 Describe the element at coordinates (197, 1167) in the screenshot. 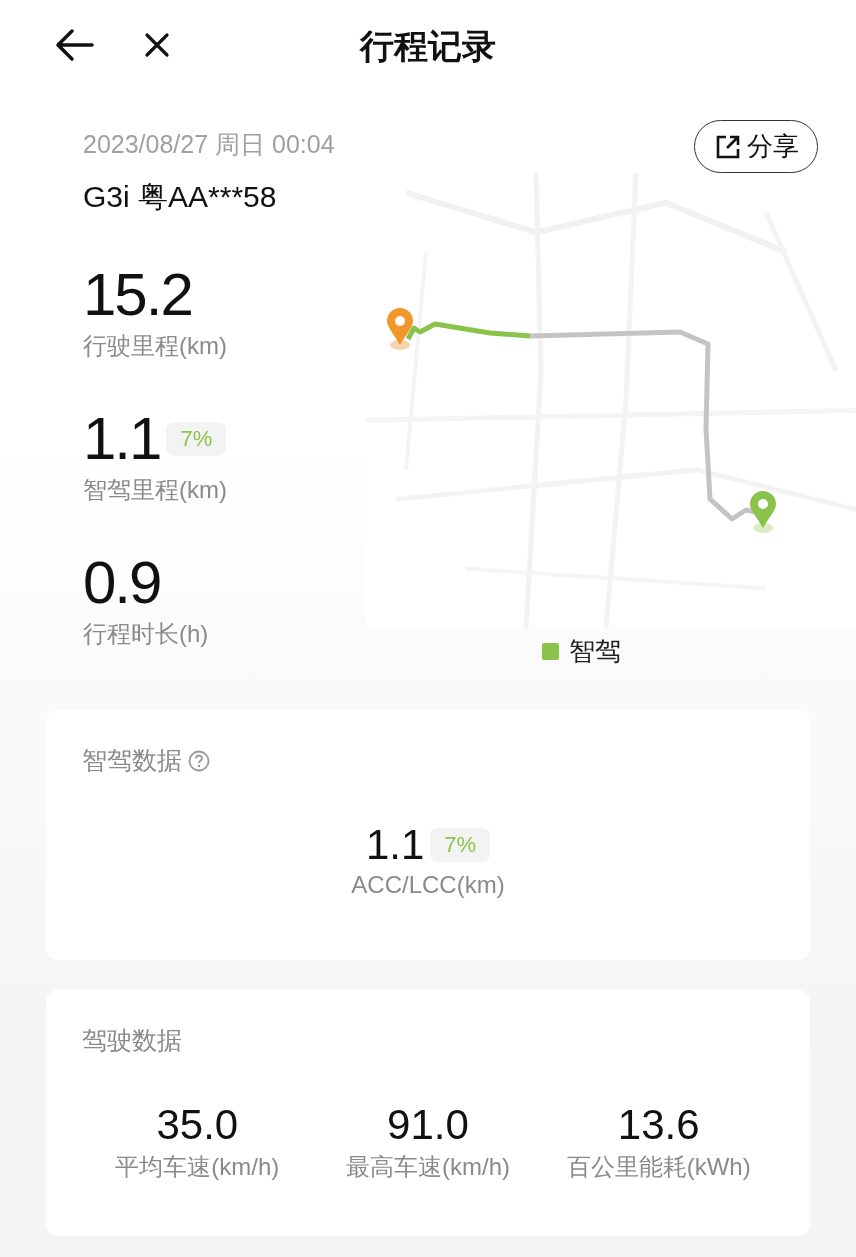

I see `metric-label: 平均车速(km/h)` at that location.